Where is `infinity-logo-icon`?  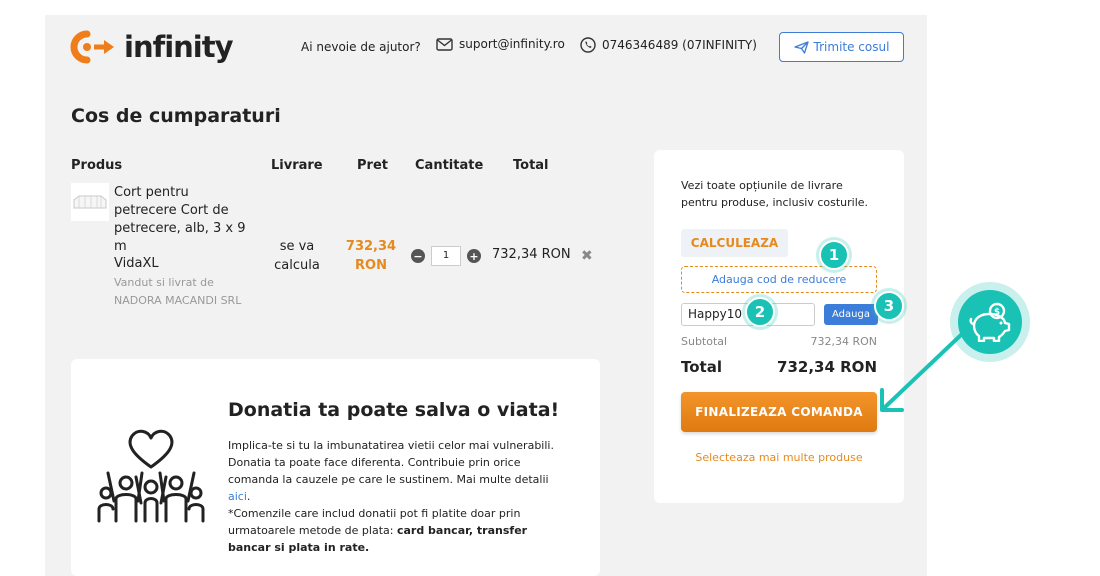
infinity-logo-icon is located at coordinates (92, 47).